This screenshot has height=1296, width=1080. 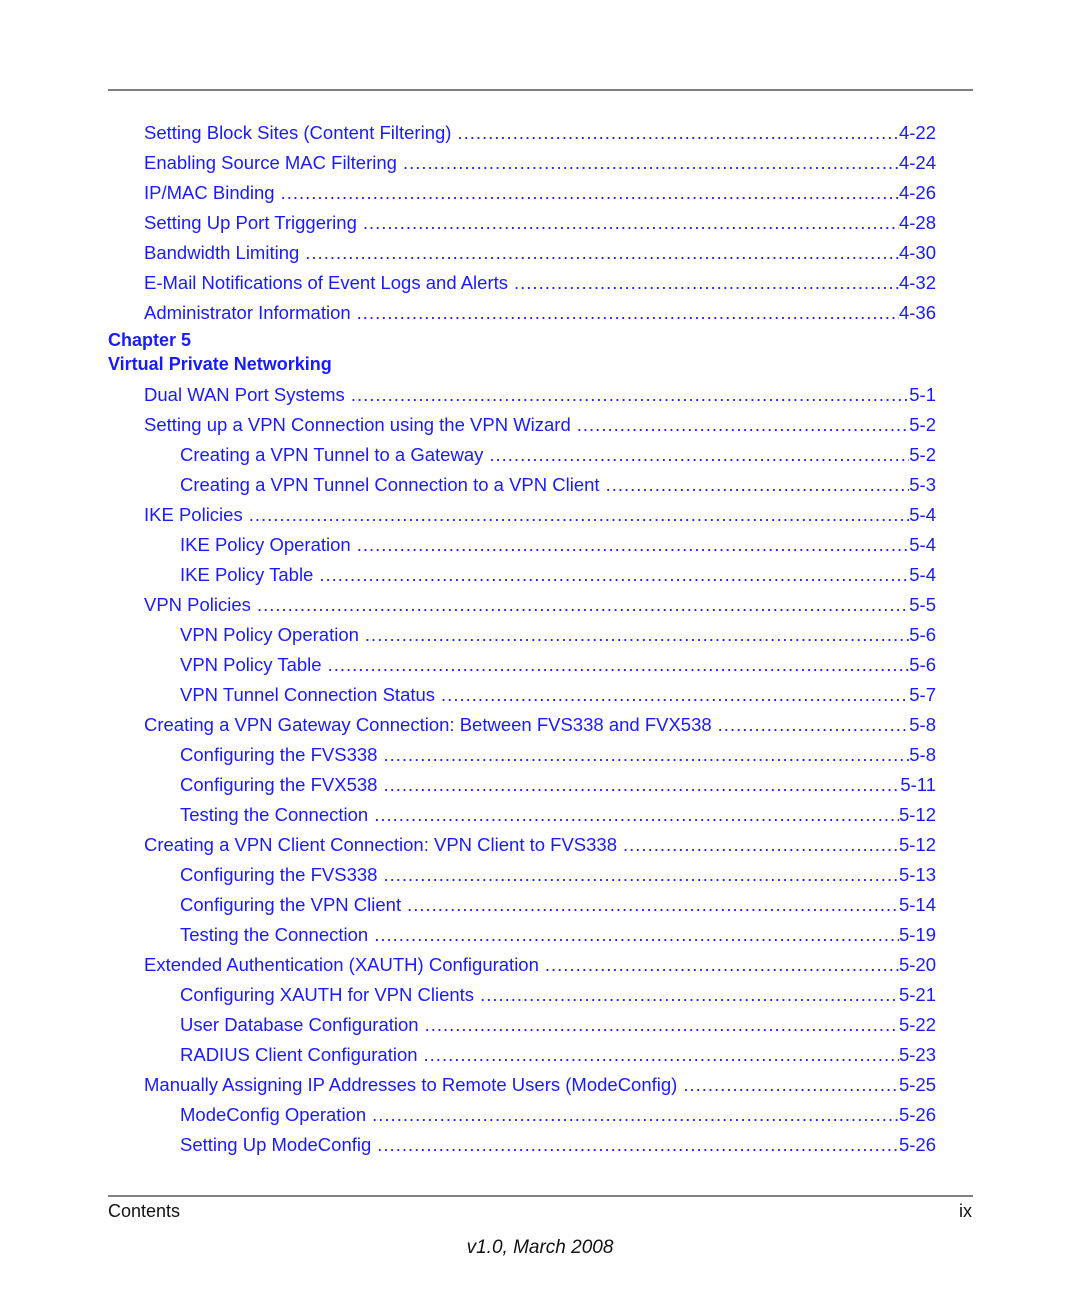 What do you see at coordinates (917, 1025) in the screenshot?
I see `toc-entry-page: 5-22` at bounding box center [917, 1025].